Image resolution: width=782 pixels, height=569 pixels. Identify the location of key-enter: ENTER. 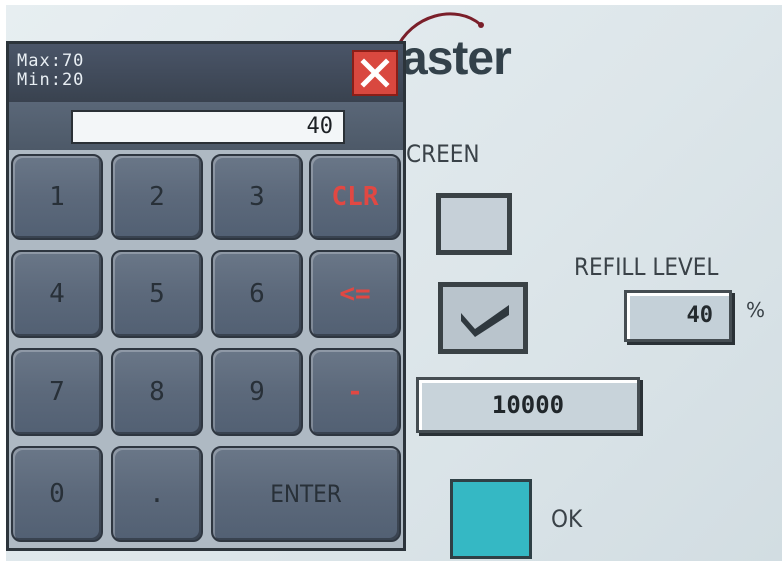
(306, 494).